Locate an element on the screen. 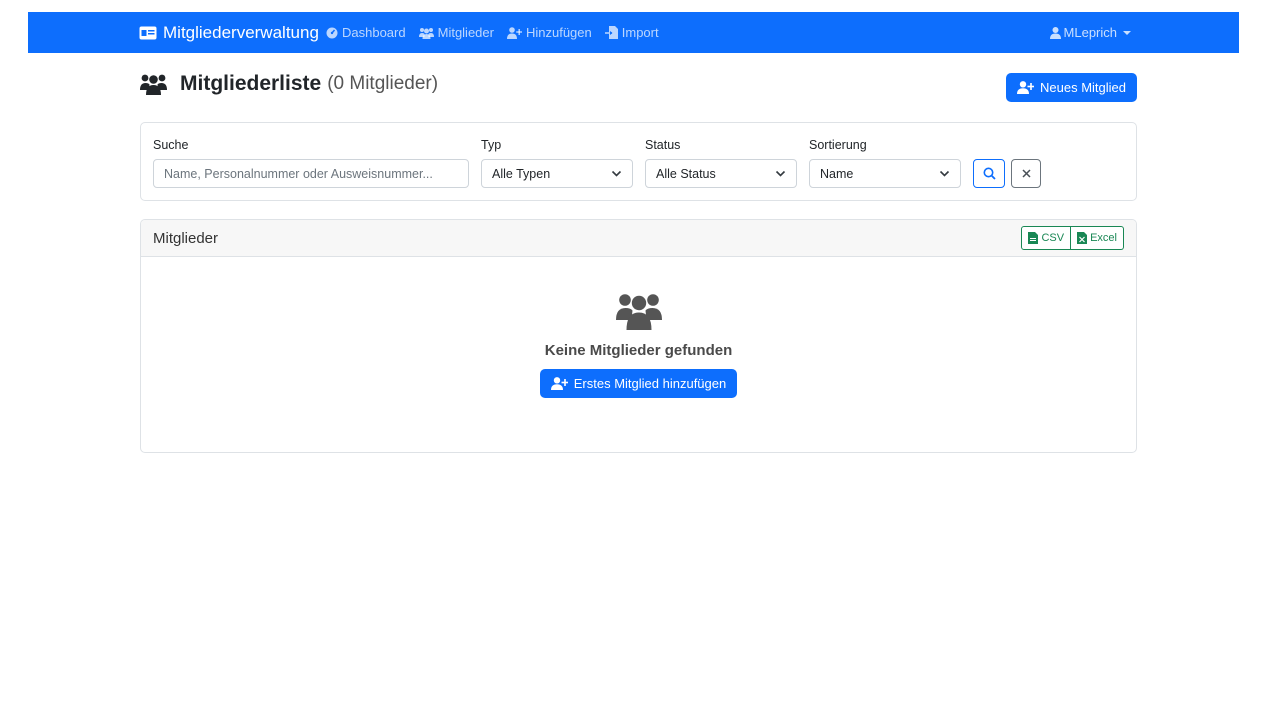 This screenshot has width=1280, height=720. type-select: Alle Typen is located at coordinates (557, 173).